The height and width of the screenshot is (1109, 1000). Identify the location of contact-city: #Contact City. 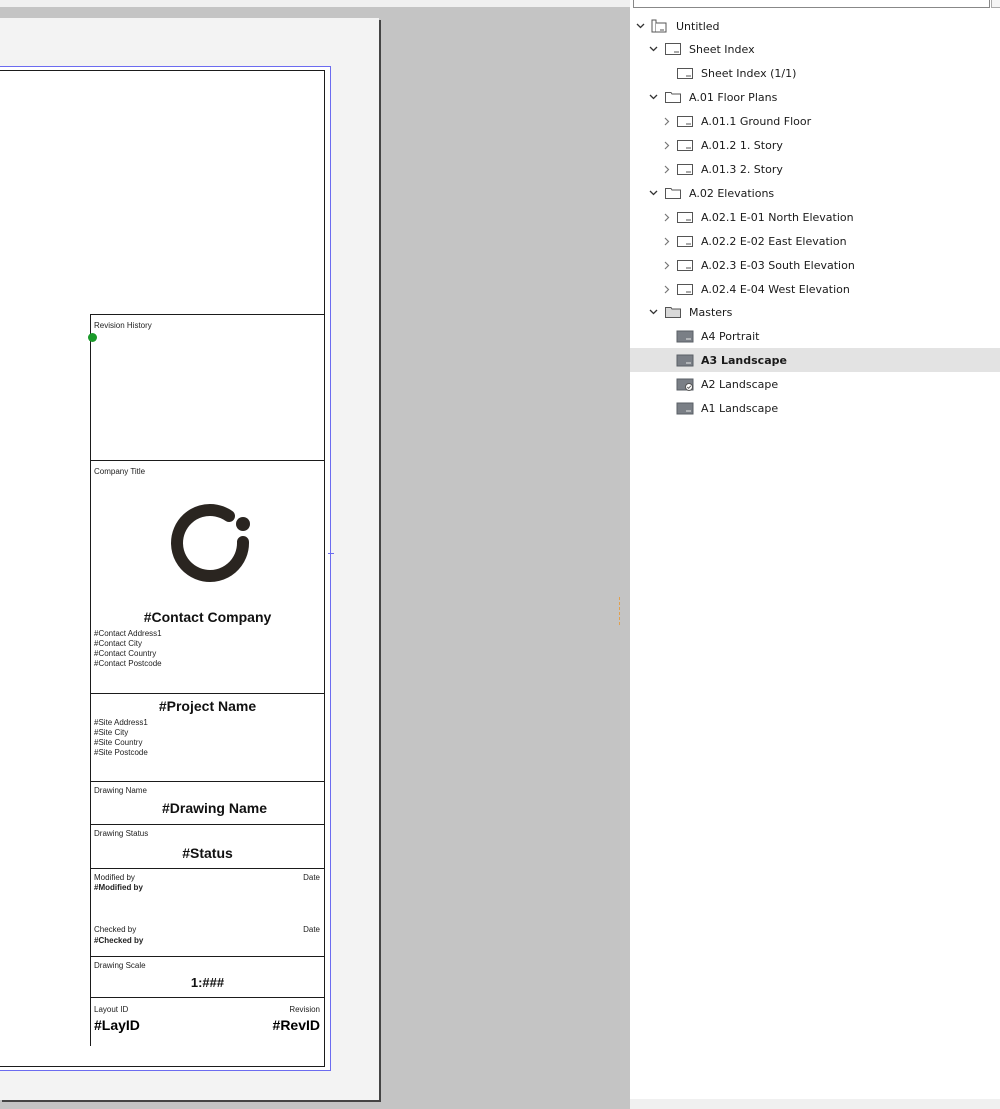
(118, 643).